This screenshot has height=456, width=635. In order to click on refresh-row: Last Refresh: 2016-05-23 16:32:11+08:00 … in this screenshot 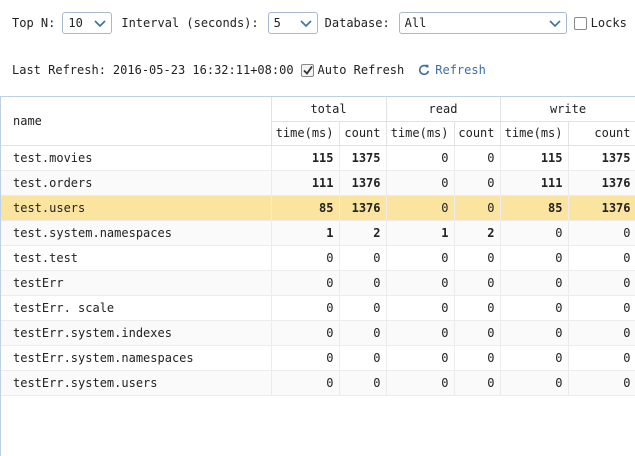, I will do `click(249, 70)`.